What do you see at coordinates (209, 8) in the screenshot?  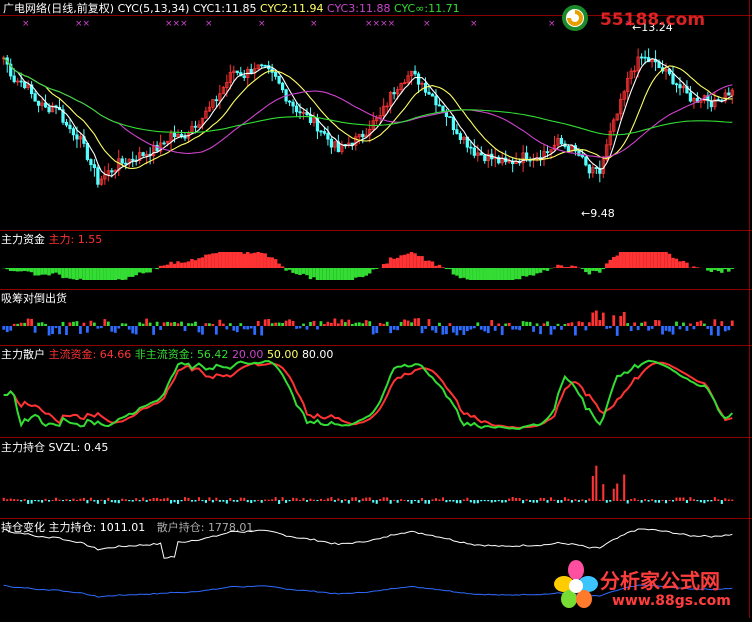 I see `cyc1-label: CYC1:` at bounding box center [209, 8].